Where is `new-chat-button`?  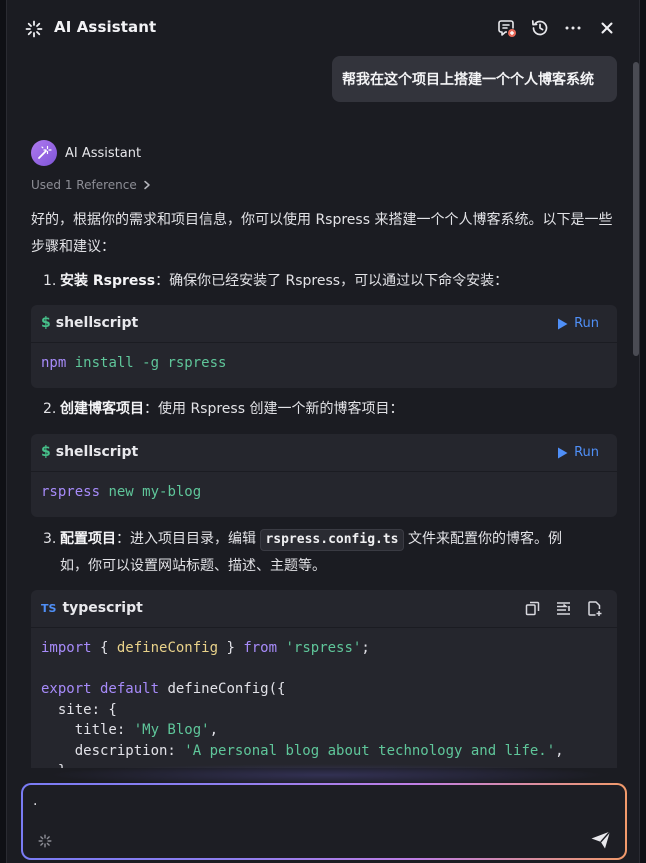
new-chat-button is located at coordinates (507, 28).